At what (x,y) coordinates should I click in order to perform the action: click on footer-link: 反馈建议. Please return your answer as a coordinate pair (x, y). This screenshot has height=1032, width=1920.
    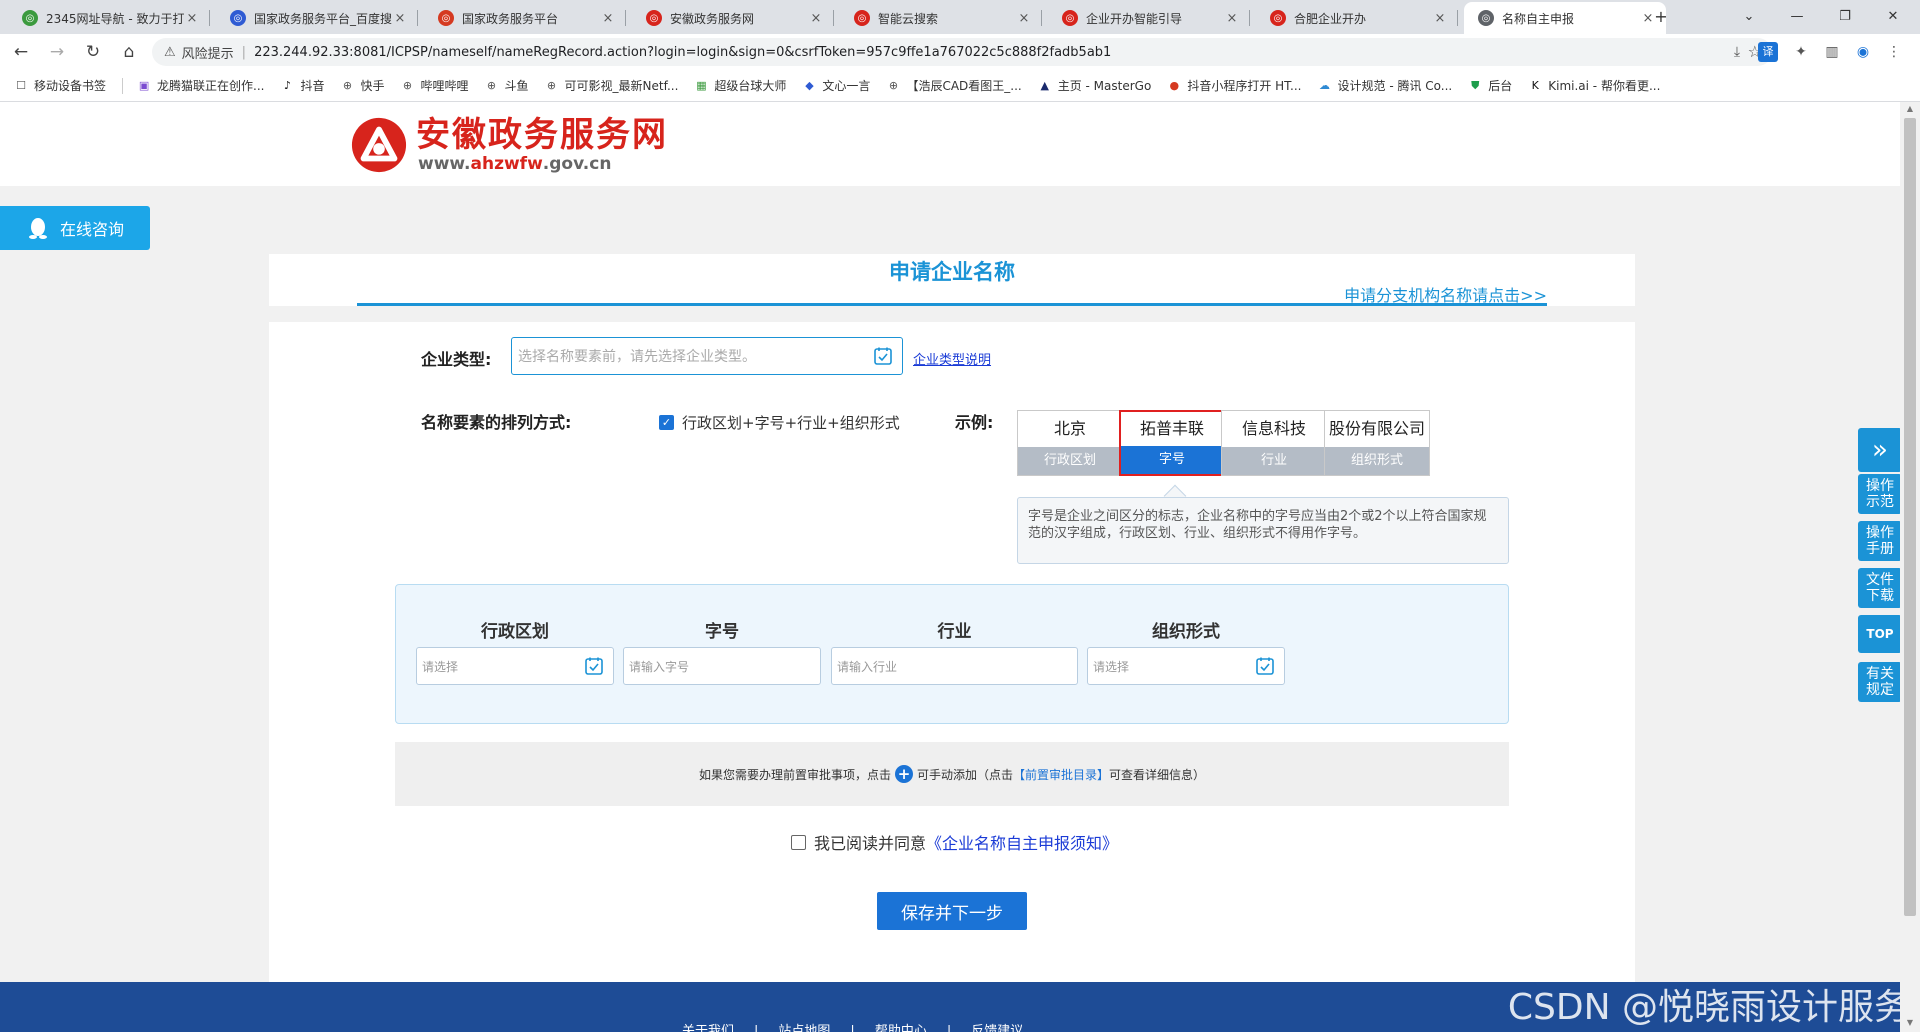
    Looking at the image, I should click on (997, 1028).